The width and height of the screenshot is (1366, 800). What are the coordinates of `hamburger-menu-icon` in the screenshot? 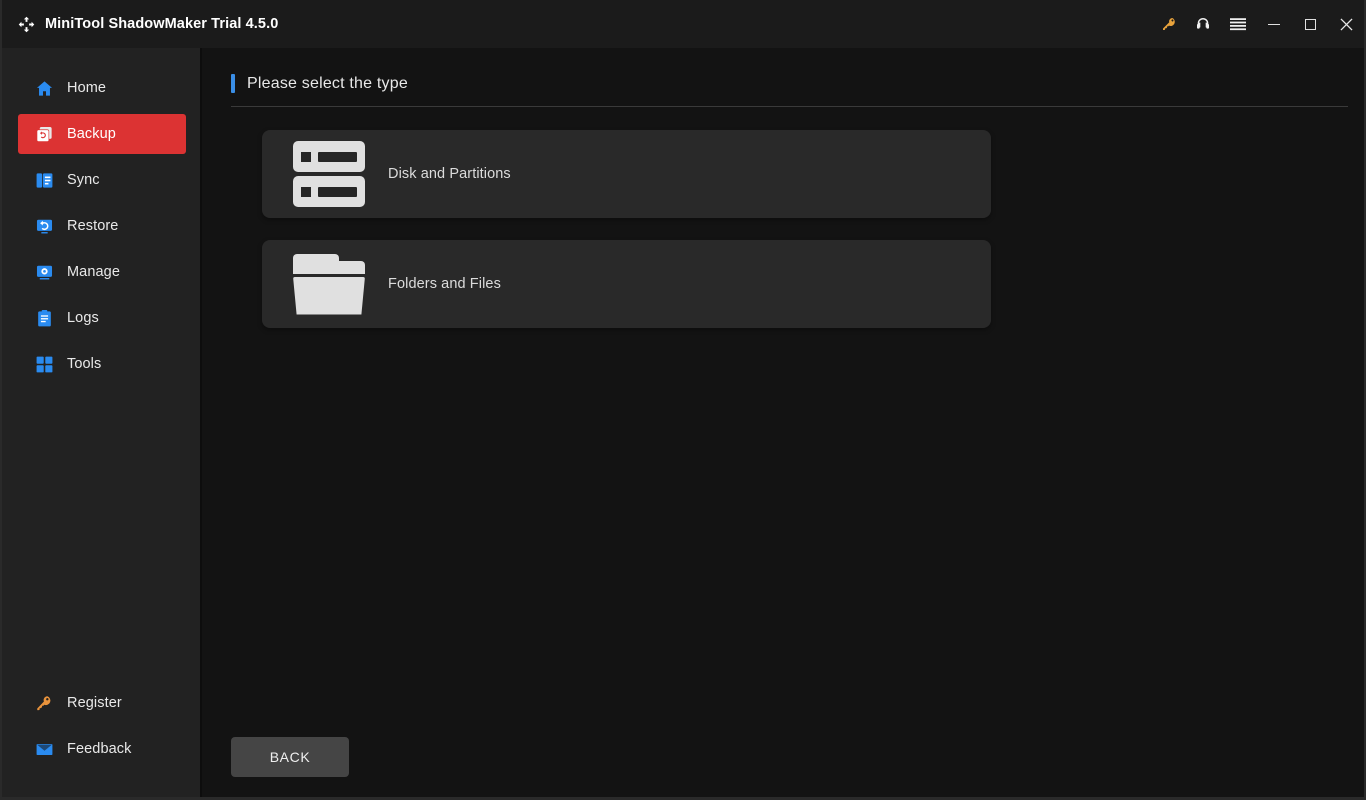 It's located at (1238, 24).